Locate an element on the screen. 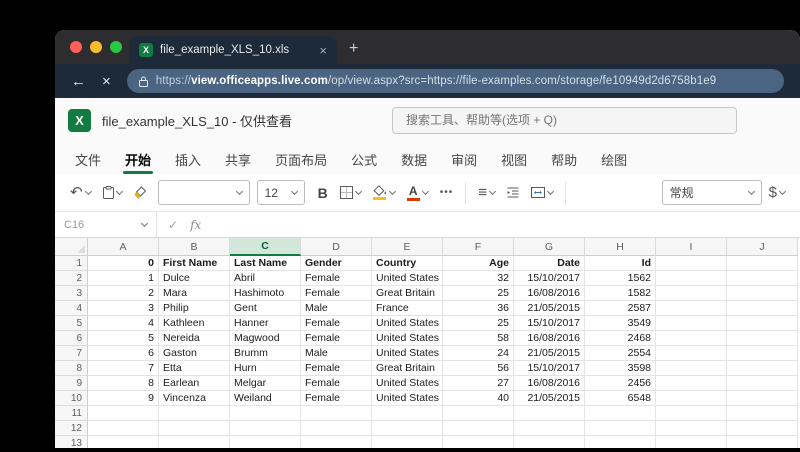  font-name-select is located at coordinates (203, 192).